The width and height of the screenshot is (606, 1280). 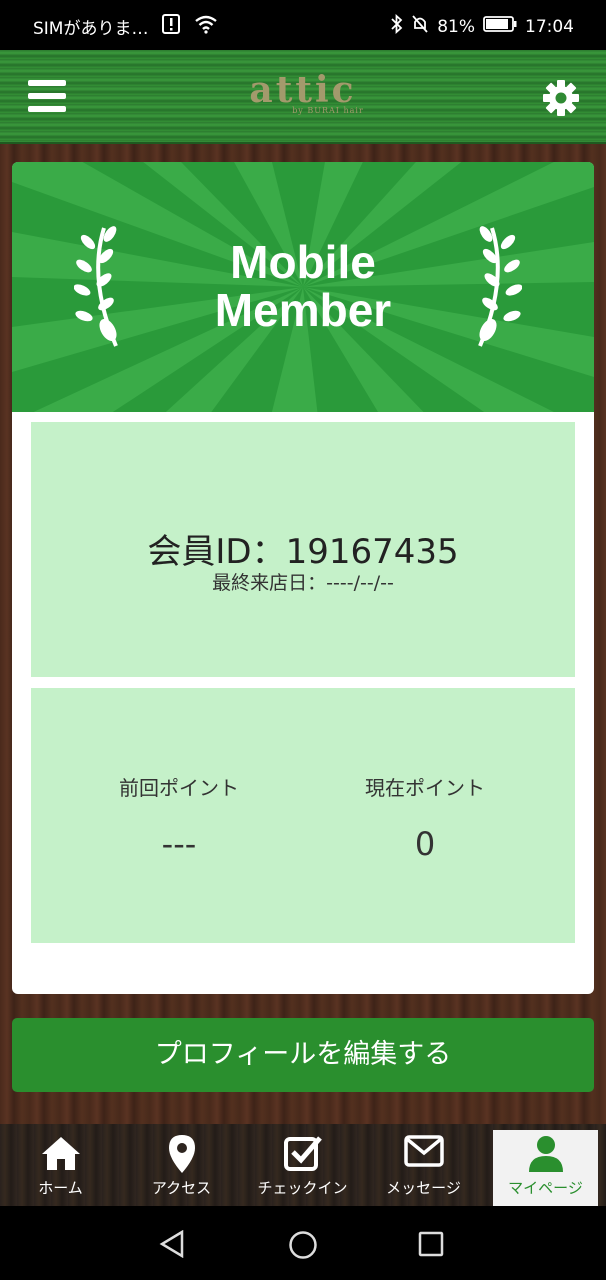 I want to click on tab-checkin-label: チェックイン, so click(x=302, y=1188).